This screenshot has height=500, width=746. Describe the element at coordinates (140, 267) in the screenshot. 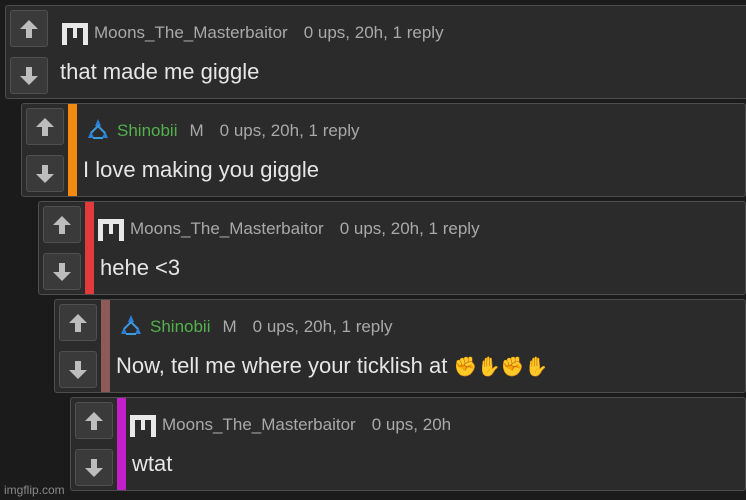

I see `comment-text: hehe <3` at that location.